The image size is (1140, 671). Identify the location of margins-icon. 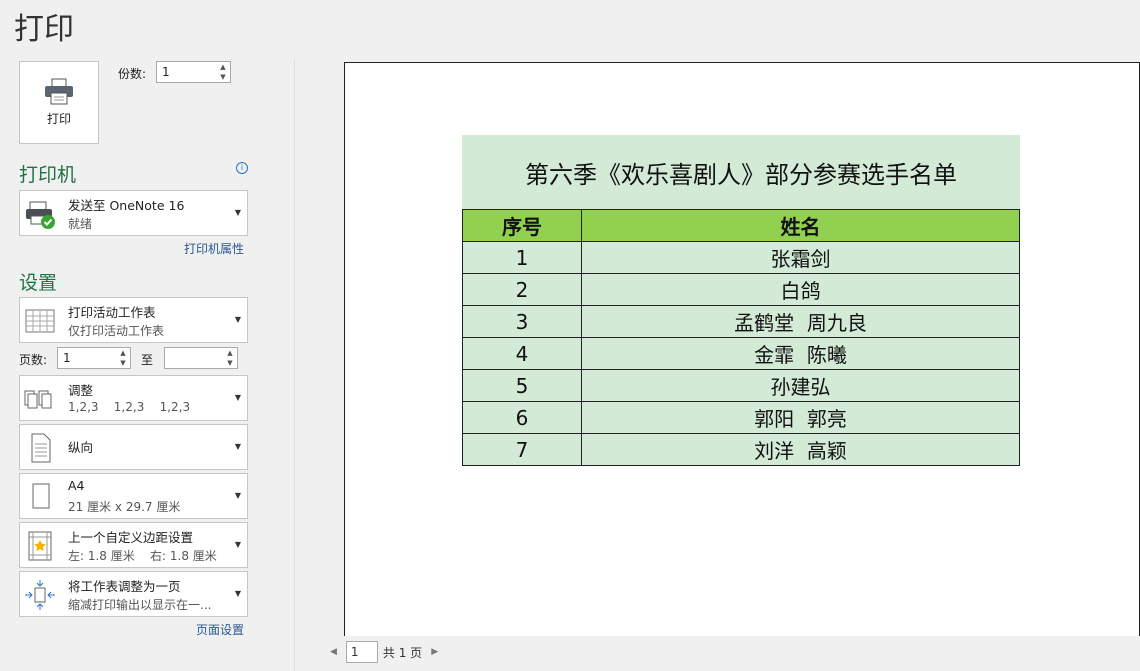
(40, 546).